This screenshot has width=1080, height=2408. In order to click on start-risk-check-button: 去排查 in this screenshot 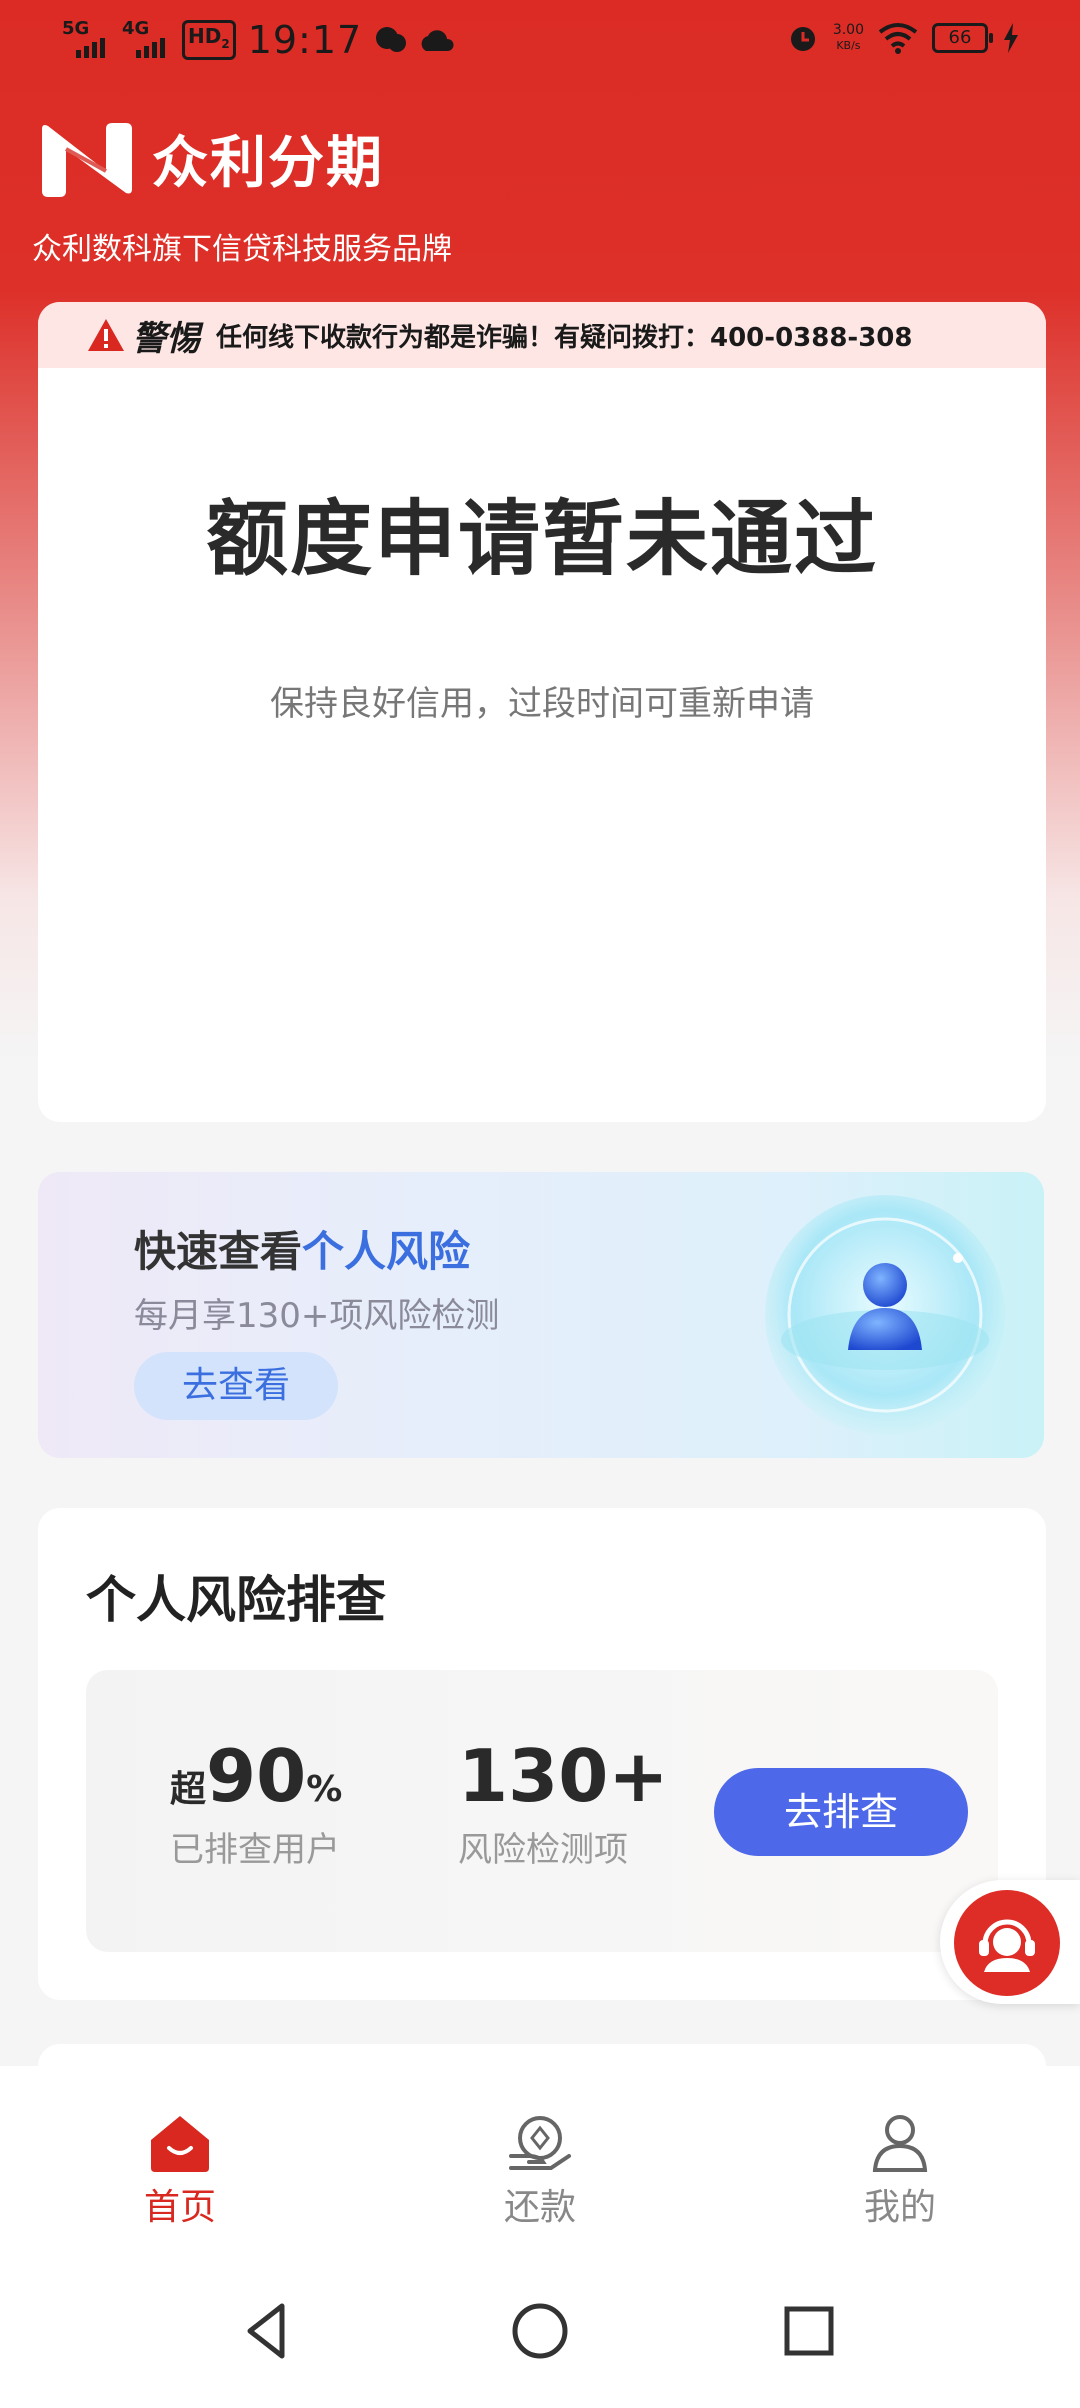, I will do `click(841, 1812)`.